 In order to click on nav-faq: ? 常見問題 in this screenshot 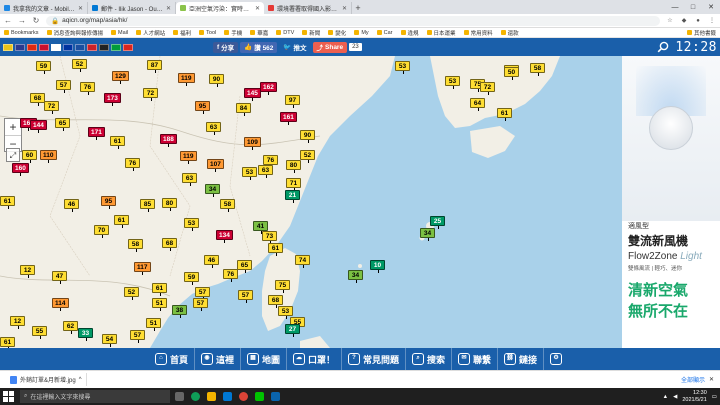, I will do `click(374, 359)`.